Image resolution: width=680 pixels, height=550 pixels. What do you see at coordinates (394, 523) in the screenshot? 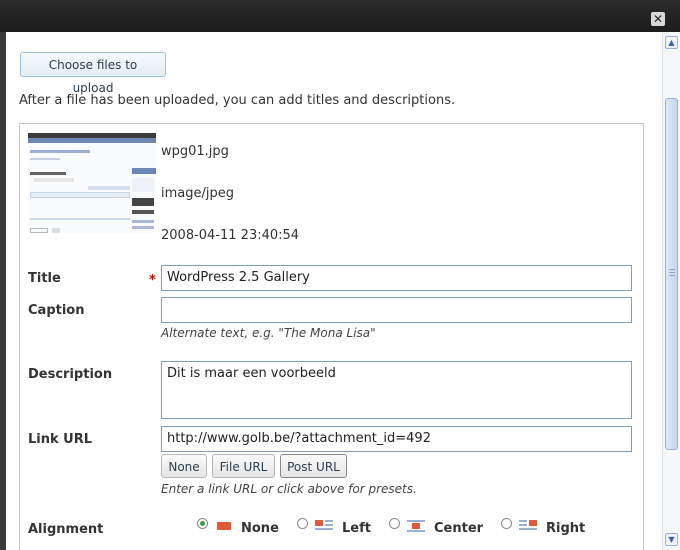
I see `align-center-radio` at bounding box center [394, 523].